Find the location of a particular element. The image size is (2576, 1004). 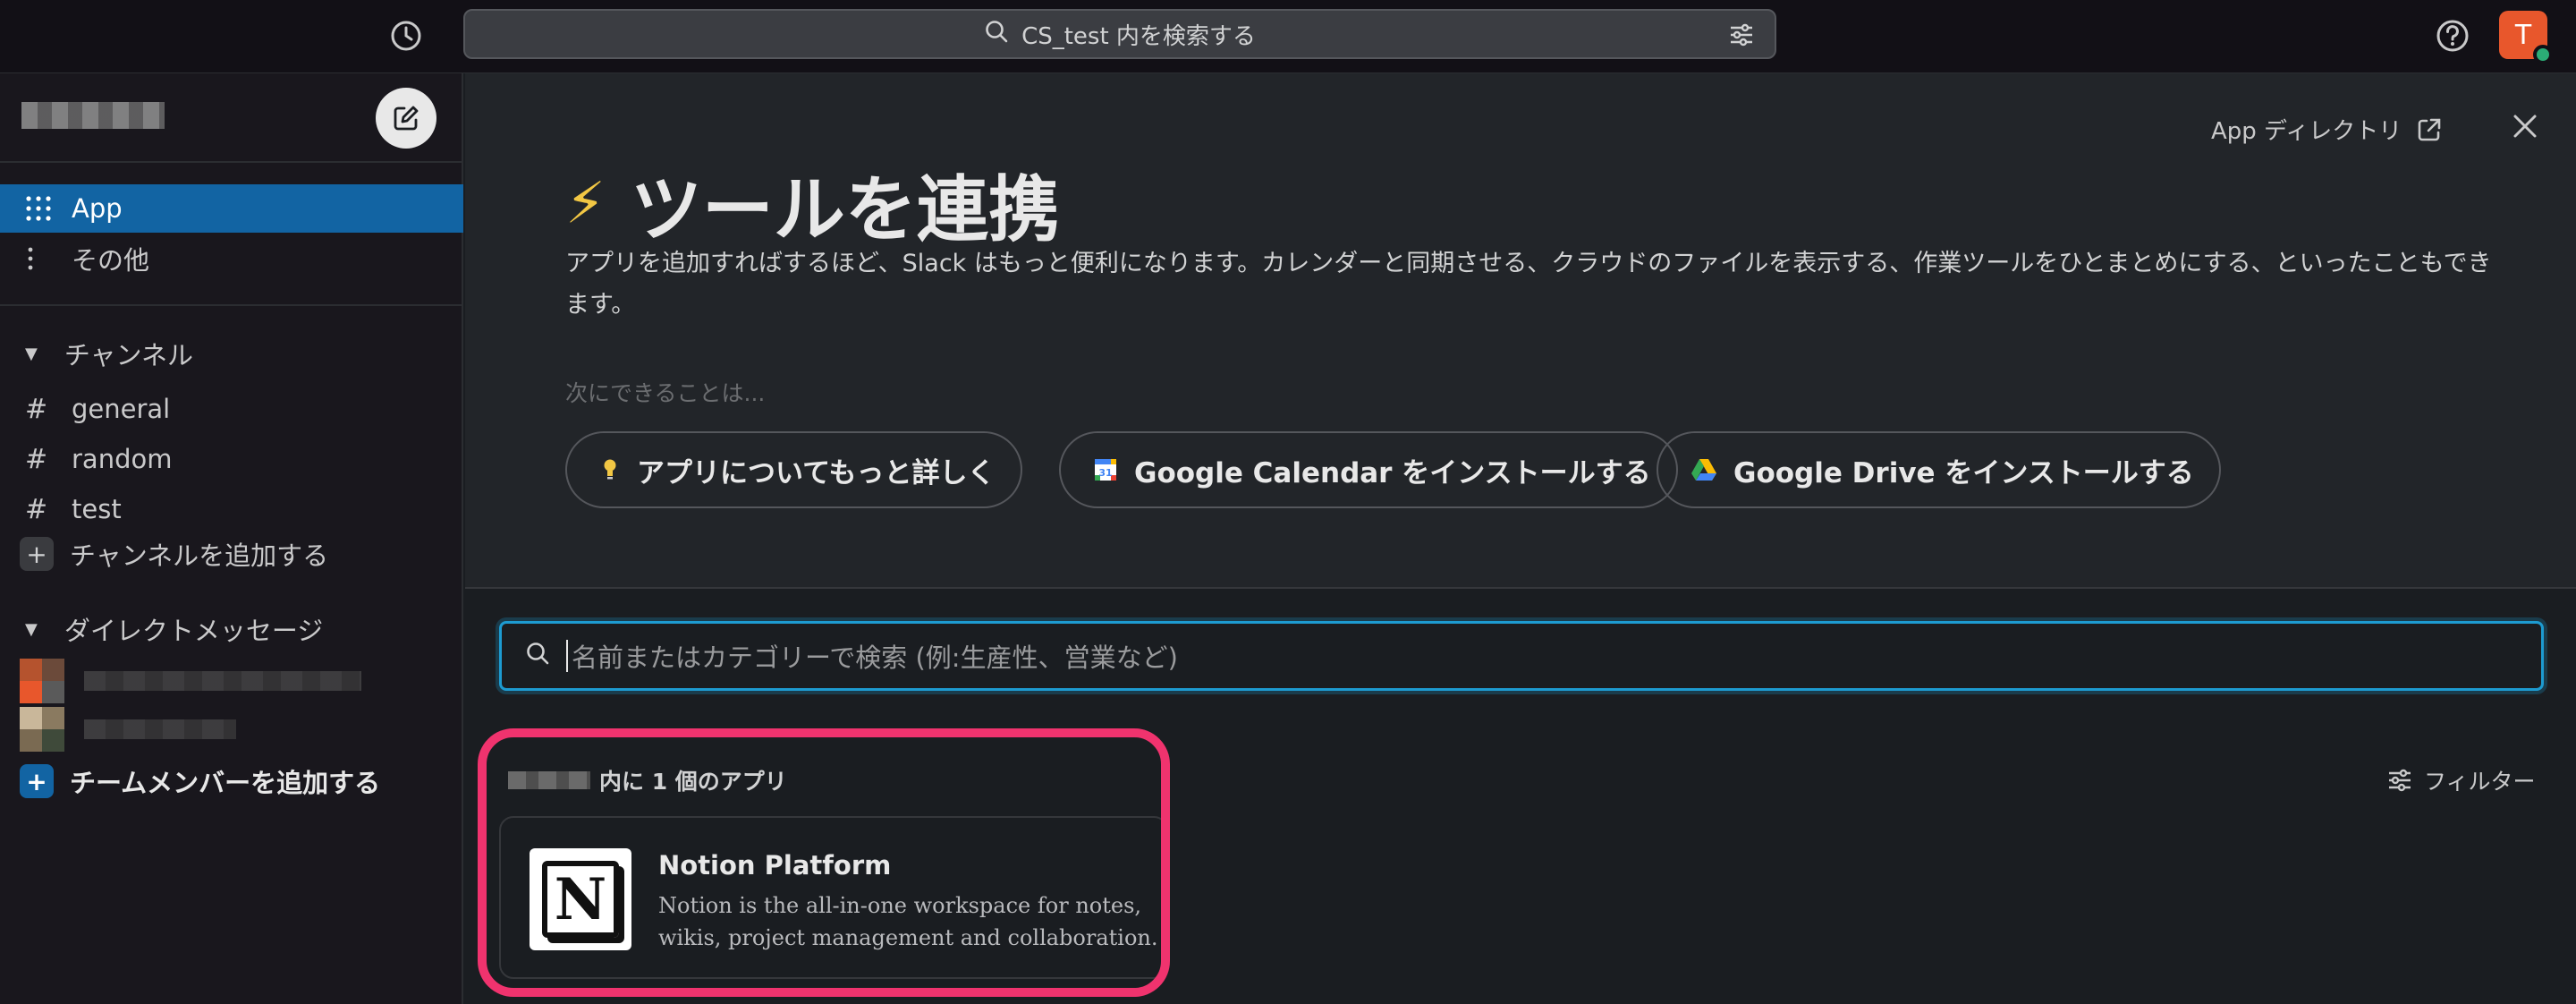

install-google-calendar-label: Google Calendar をインストールする is located at coordinates (1392, 472).